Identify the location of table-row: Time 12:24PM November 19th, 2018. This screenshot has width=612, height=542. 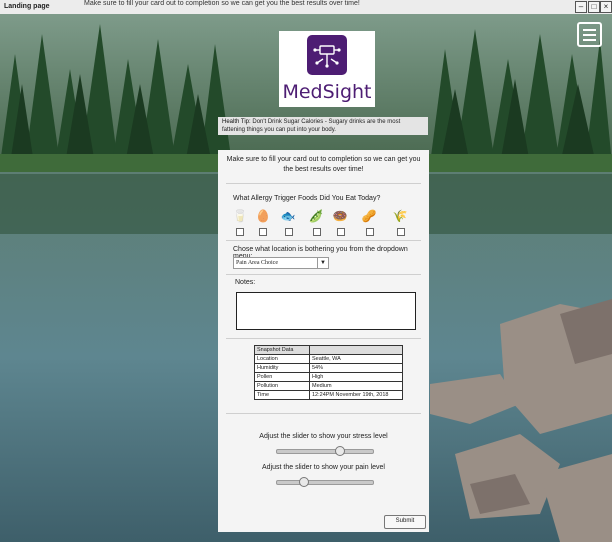
(328, 395).